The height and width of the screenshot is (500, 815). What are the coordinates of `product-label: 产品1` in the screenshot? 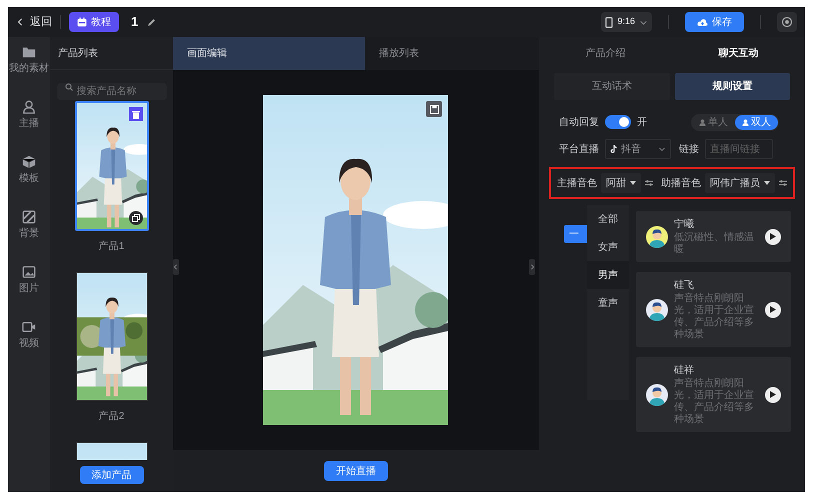 It's located at (111, 247).